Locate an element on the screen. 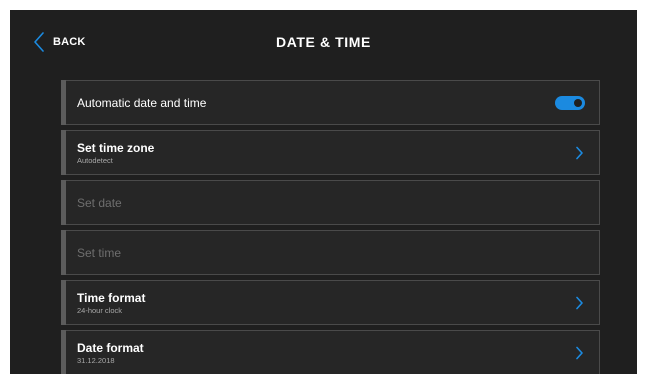 The height and width of the screenshot is (383, 646). automatic-date-time-toggle is located at coordinates (570, 102).